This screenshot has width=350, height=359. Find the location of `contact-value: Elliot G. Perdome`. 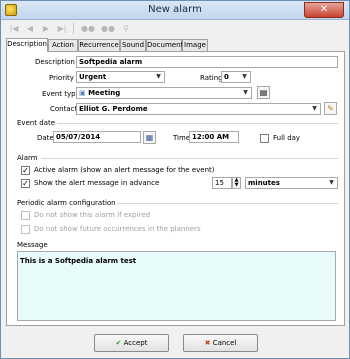

contact-value: Elliot G. Perdome is located at coordinates (113, 109).